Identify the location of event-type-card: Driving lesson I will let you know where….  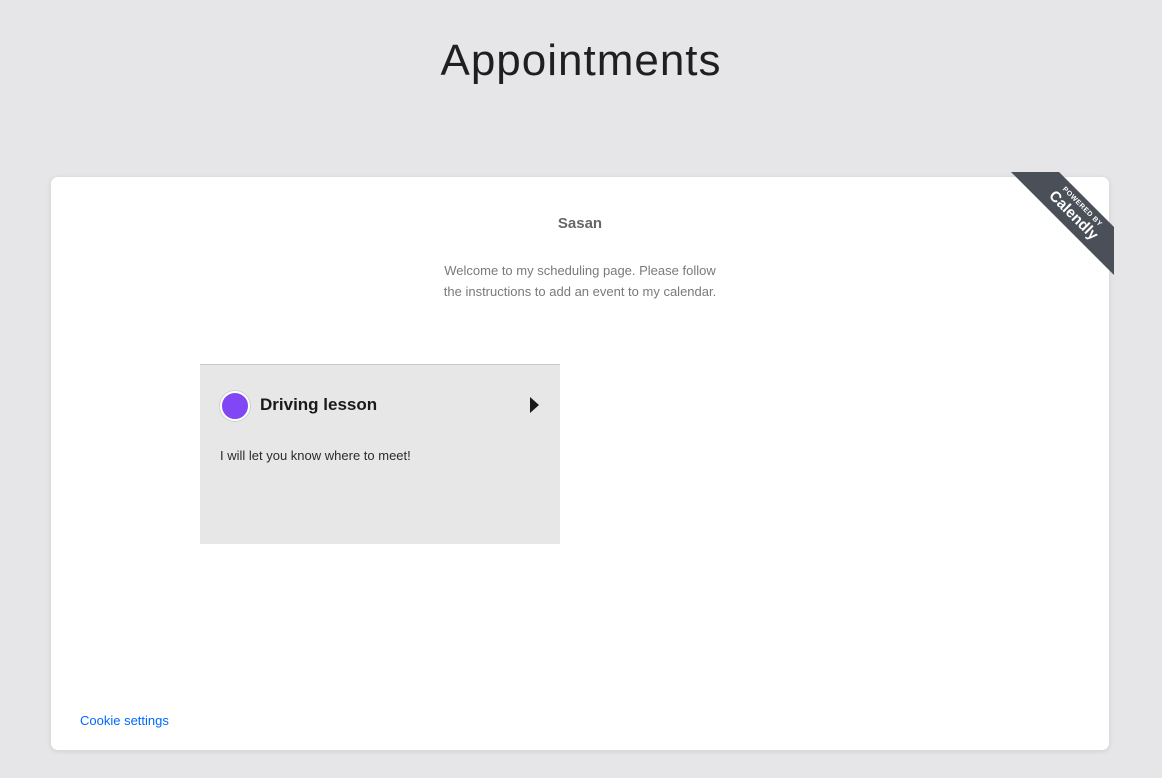
(380, 454).